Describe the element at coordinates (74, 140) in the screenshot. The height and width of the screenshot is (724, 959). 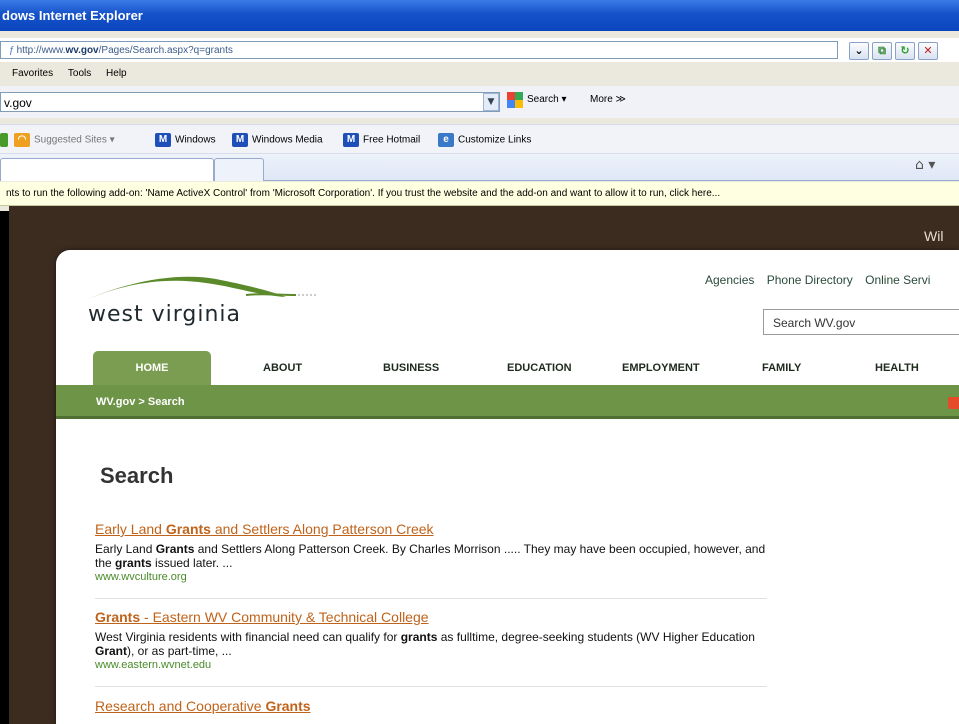
I see `fav-label: Suggested Sites ▾` at that location.